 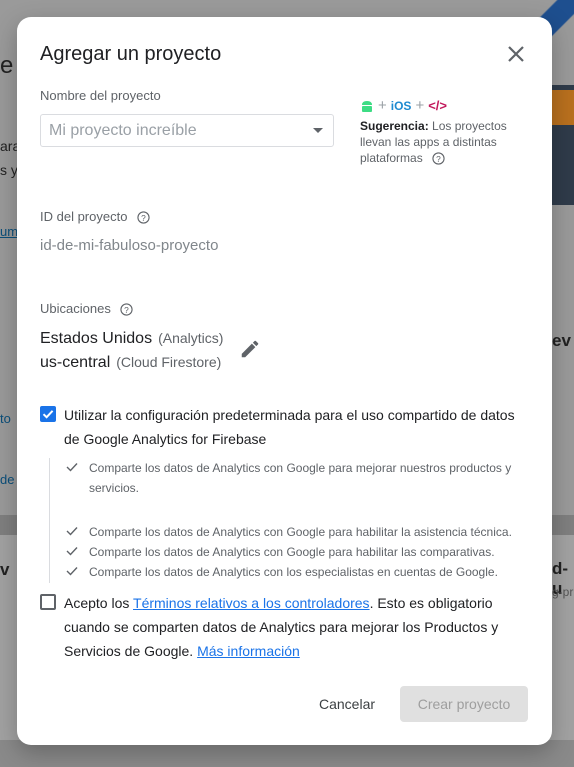 I want to click on firestore-location-value: us-central, so click(x=75, y=362).